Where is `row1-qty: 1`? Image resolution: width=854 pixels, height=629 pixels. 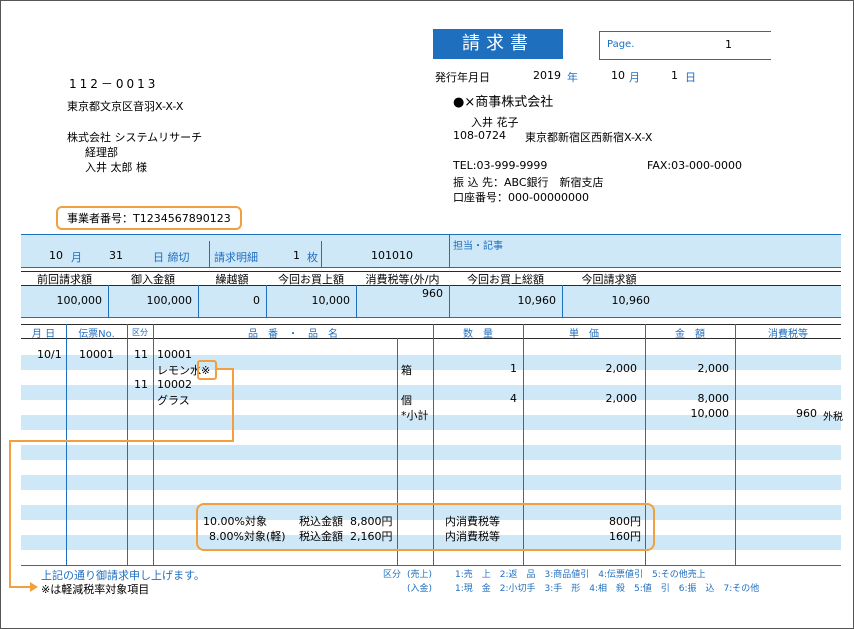 row1-qty: 1 is located at coordinates (513, 368).